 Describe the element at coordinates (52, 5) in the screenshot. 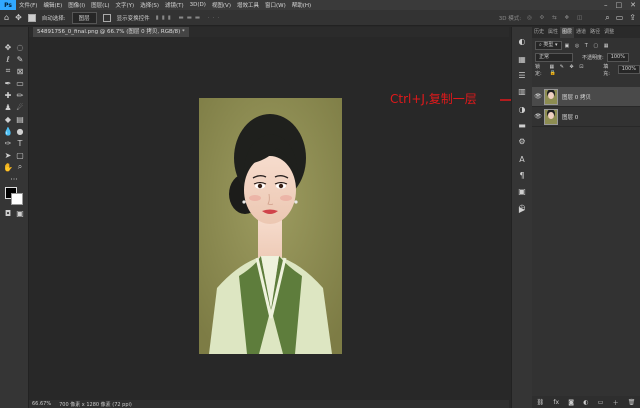

I see `menu-edit: 编辑(E)` at that location.